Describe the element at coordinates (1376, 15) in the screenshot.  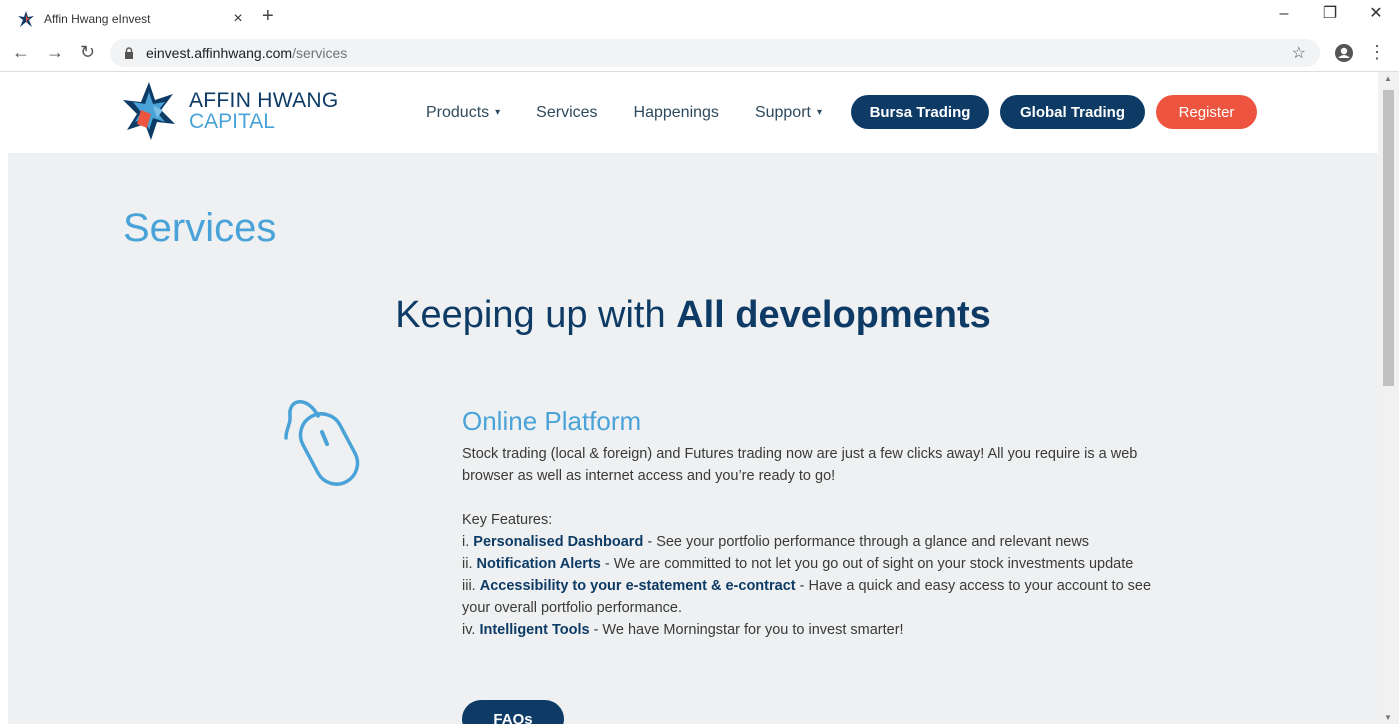
I see `close-window-button: ✕` at that location.